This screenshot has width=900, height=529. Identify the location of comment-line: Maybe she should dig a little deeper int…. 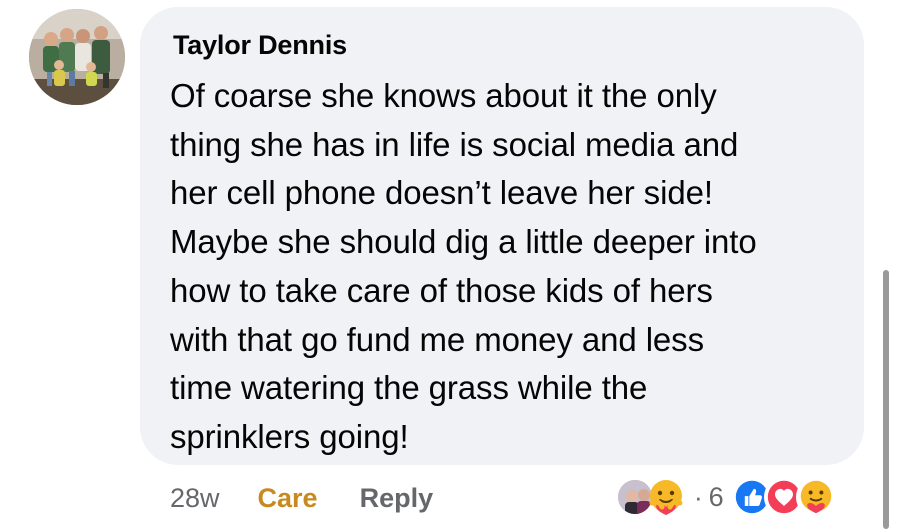
(463, 242).